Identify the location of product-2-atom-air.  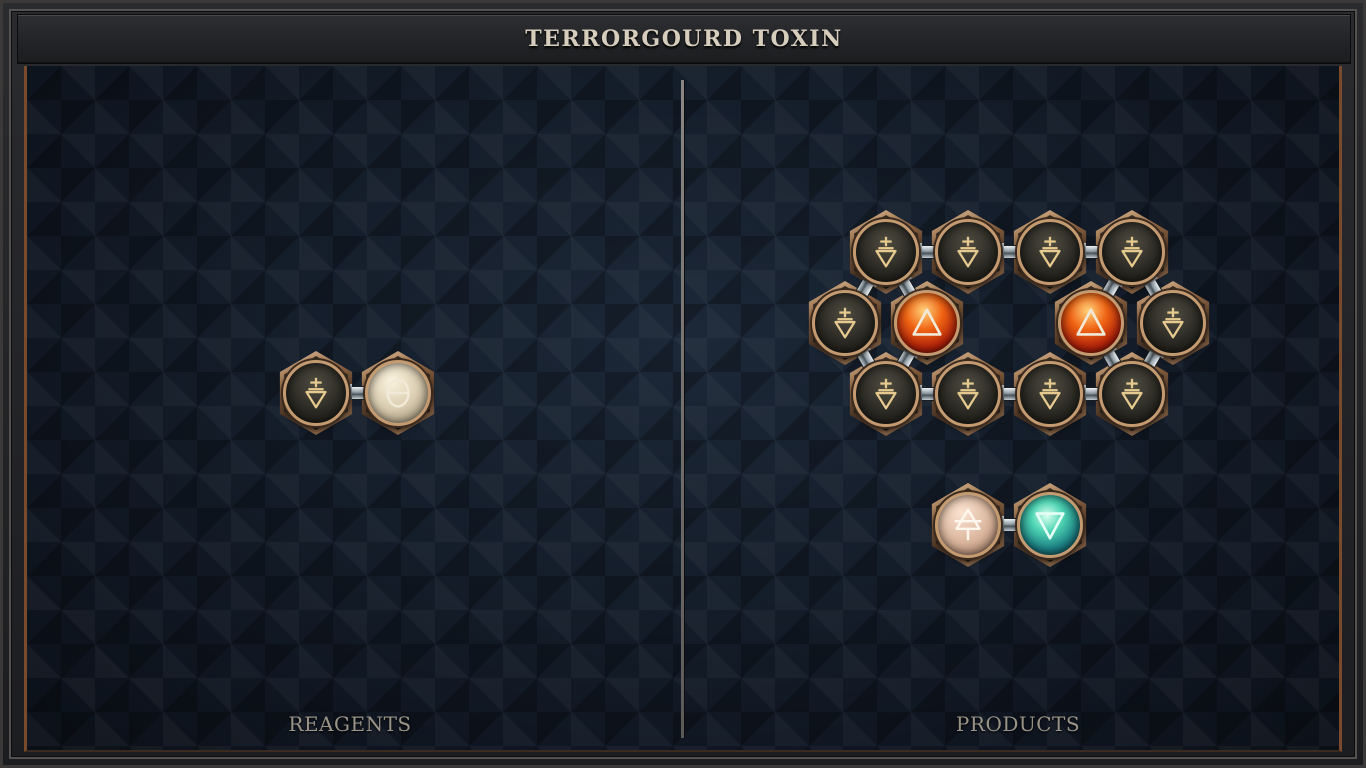
(968, 525).